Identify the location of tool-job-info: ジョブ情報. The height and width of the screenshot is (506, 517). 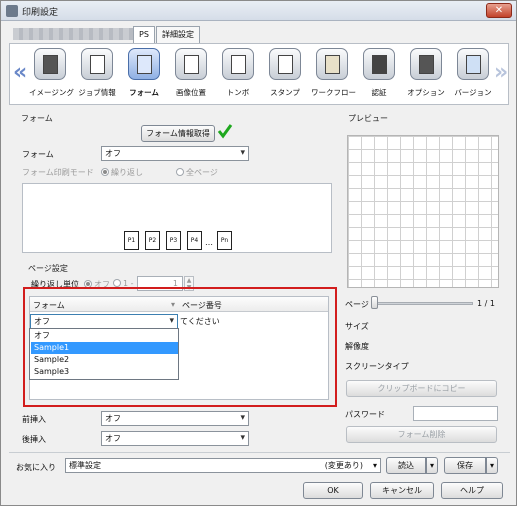
(97, 76).